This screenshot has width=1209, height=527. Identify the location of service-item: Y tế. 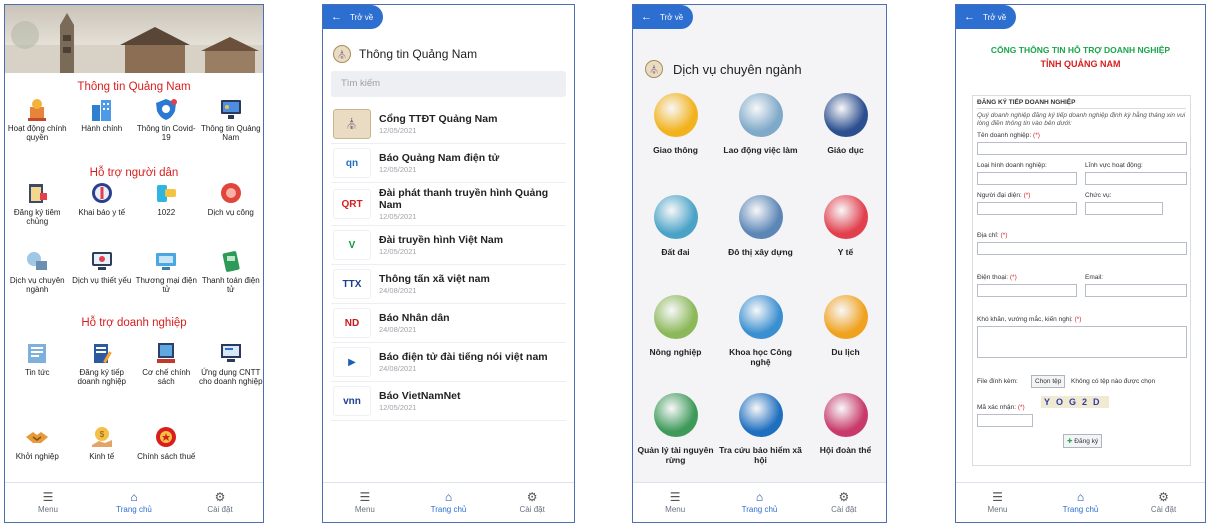
(844, 226).